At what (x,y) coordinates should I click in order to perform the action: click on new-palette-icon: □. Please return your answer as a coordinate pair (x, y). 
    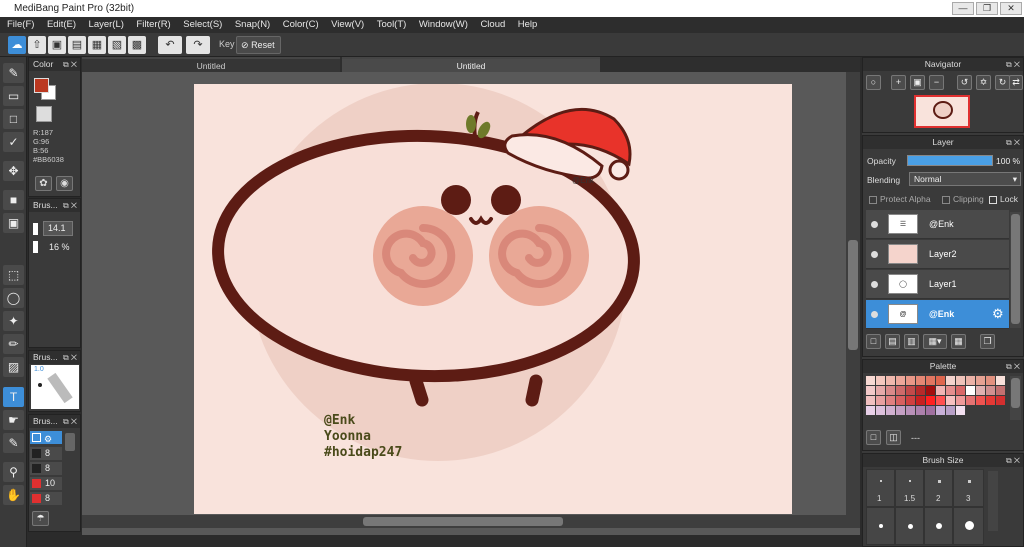
    Looking at the image, I should click on (873, 437).